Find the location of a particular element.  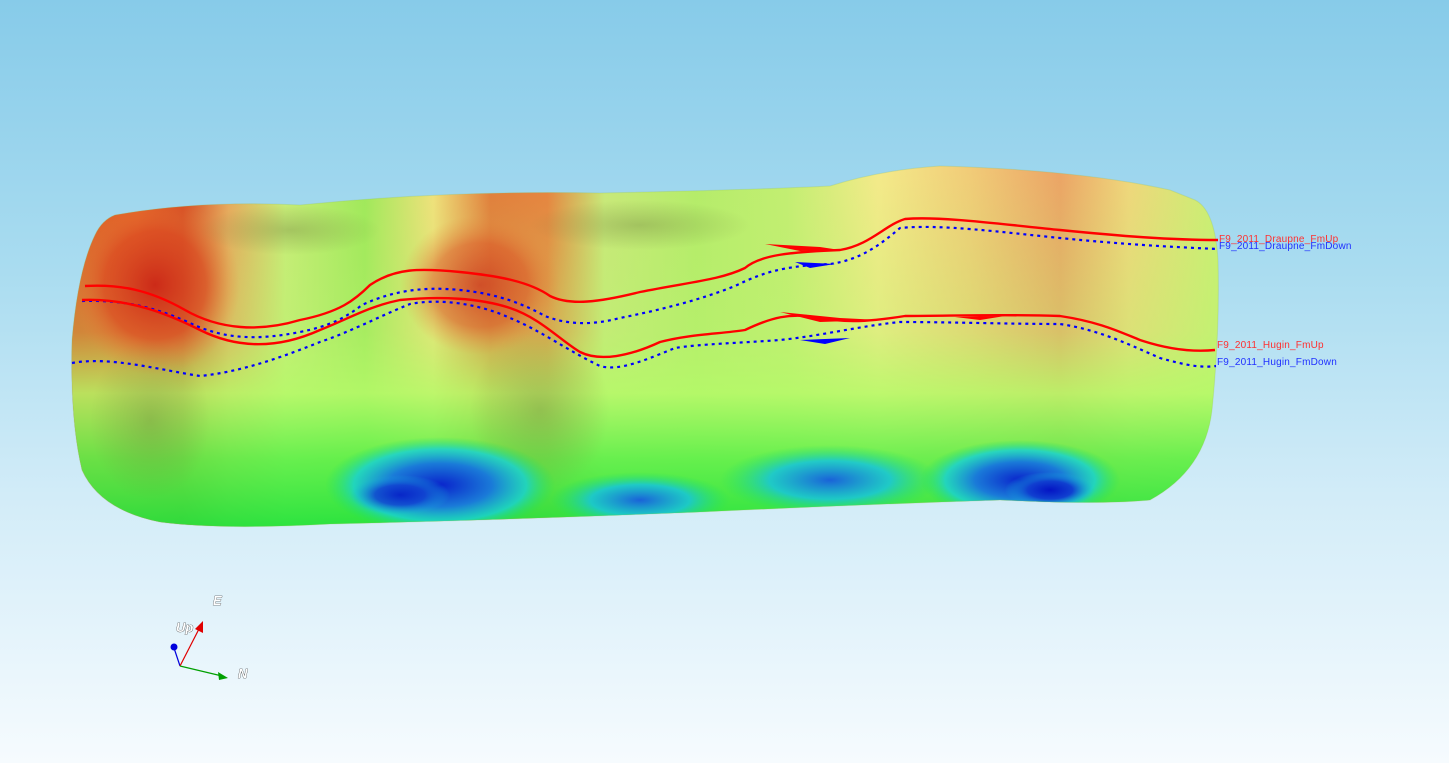

up-axis-label: Up is located at coordinates (184, 627).